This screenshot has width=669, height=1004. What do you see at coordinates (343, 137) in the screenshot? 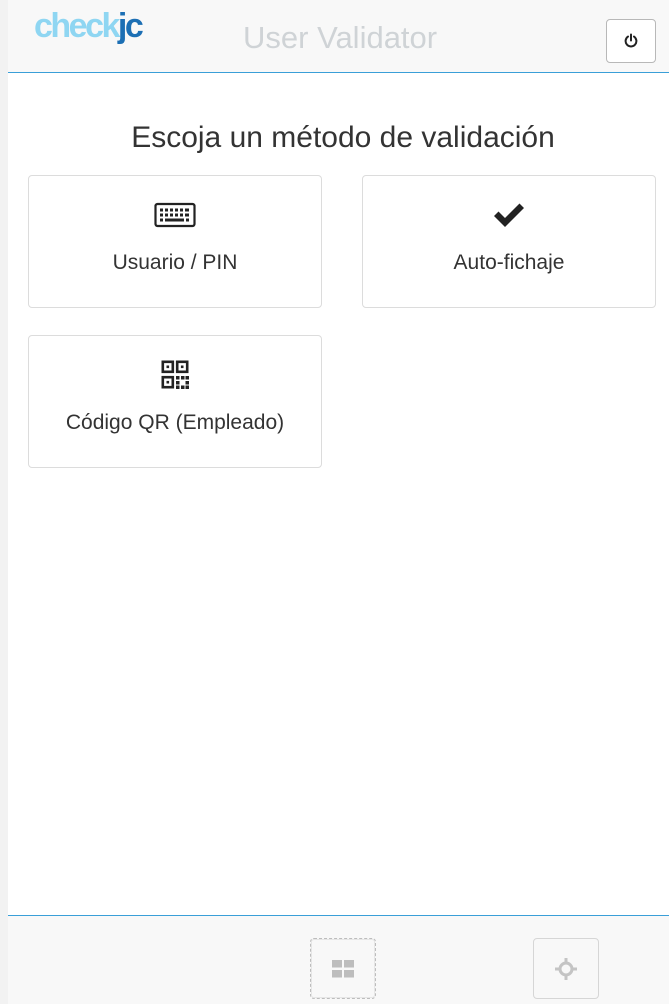
I see `page-title: Escoja un método de validación` at bounding box center [343, 137].